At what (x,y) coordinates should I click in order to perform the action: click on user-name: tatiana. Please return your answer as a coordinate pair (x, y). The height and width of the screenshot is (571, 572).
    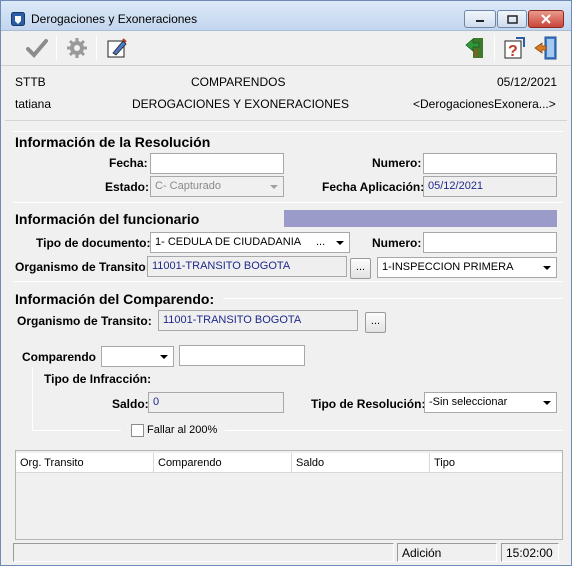
    Looking at the image, I should click on (33, 104).